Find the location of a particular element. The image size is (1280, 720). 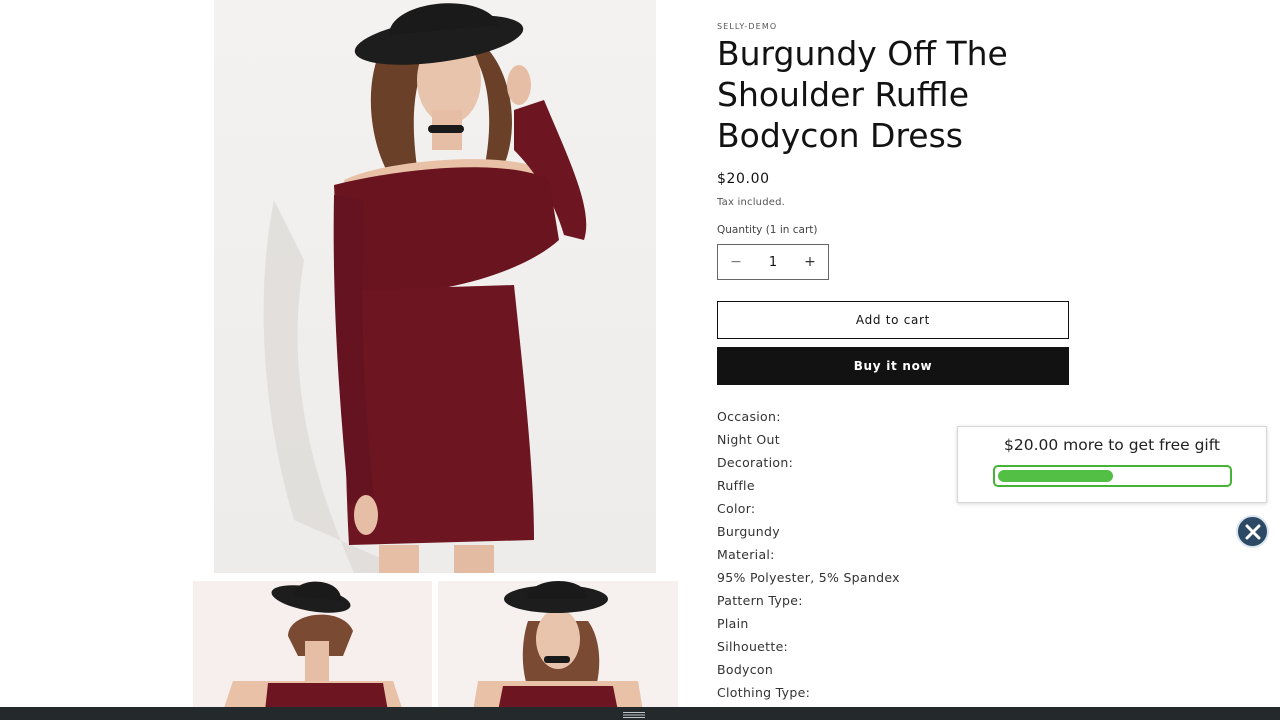

product-price: $20.00 is located at coordinates (743, 179).